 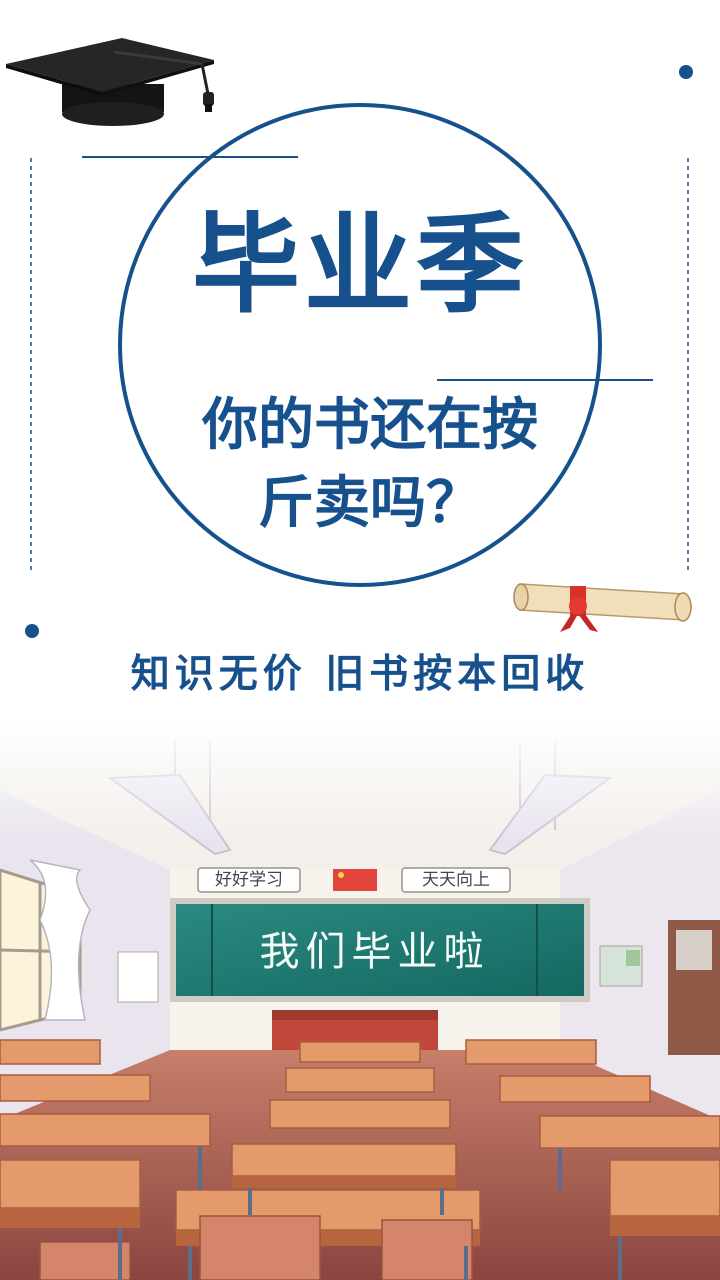 What do you see at coordinates (110, 82) in the screenshot?
I see `graduation-cap-icon` at bounding box center [110, 82].